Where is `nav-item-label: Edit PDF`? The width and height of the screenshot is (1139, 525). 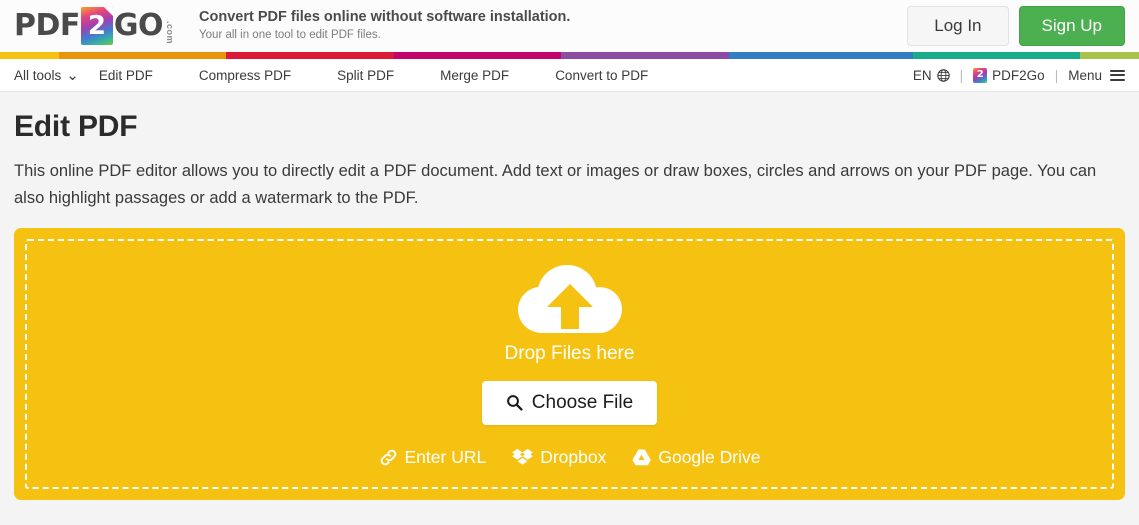
nav-item-label: Edit PDF is located at coordinates (125, 75).